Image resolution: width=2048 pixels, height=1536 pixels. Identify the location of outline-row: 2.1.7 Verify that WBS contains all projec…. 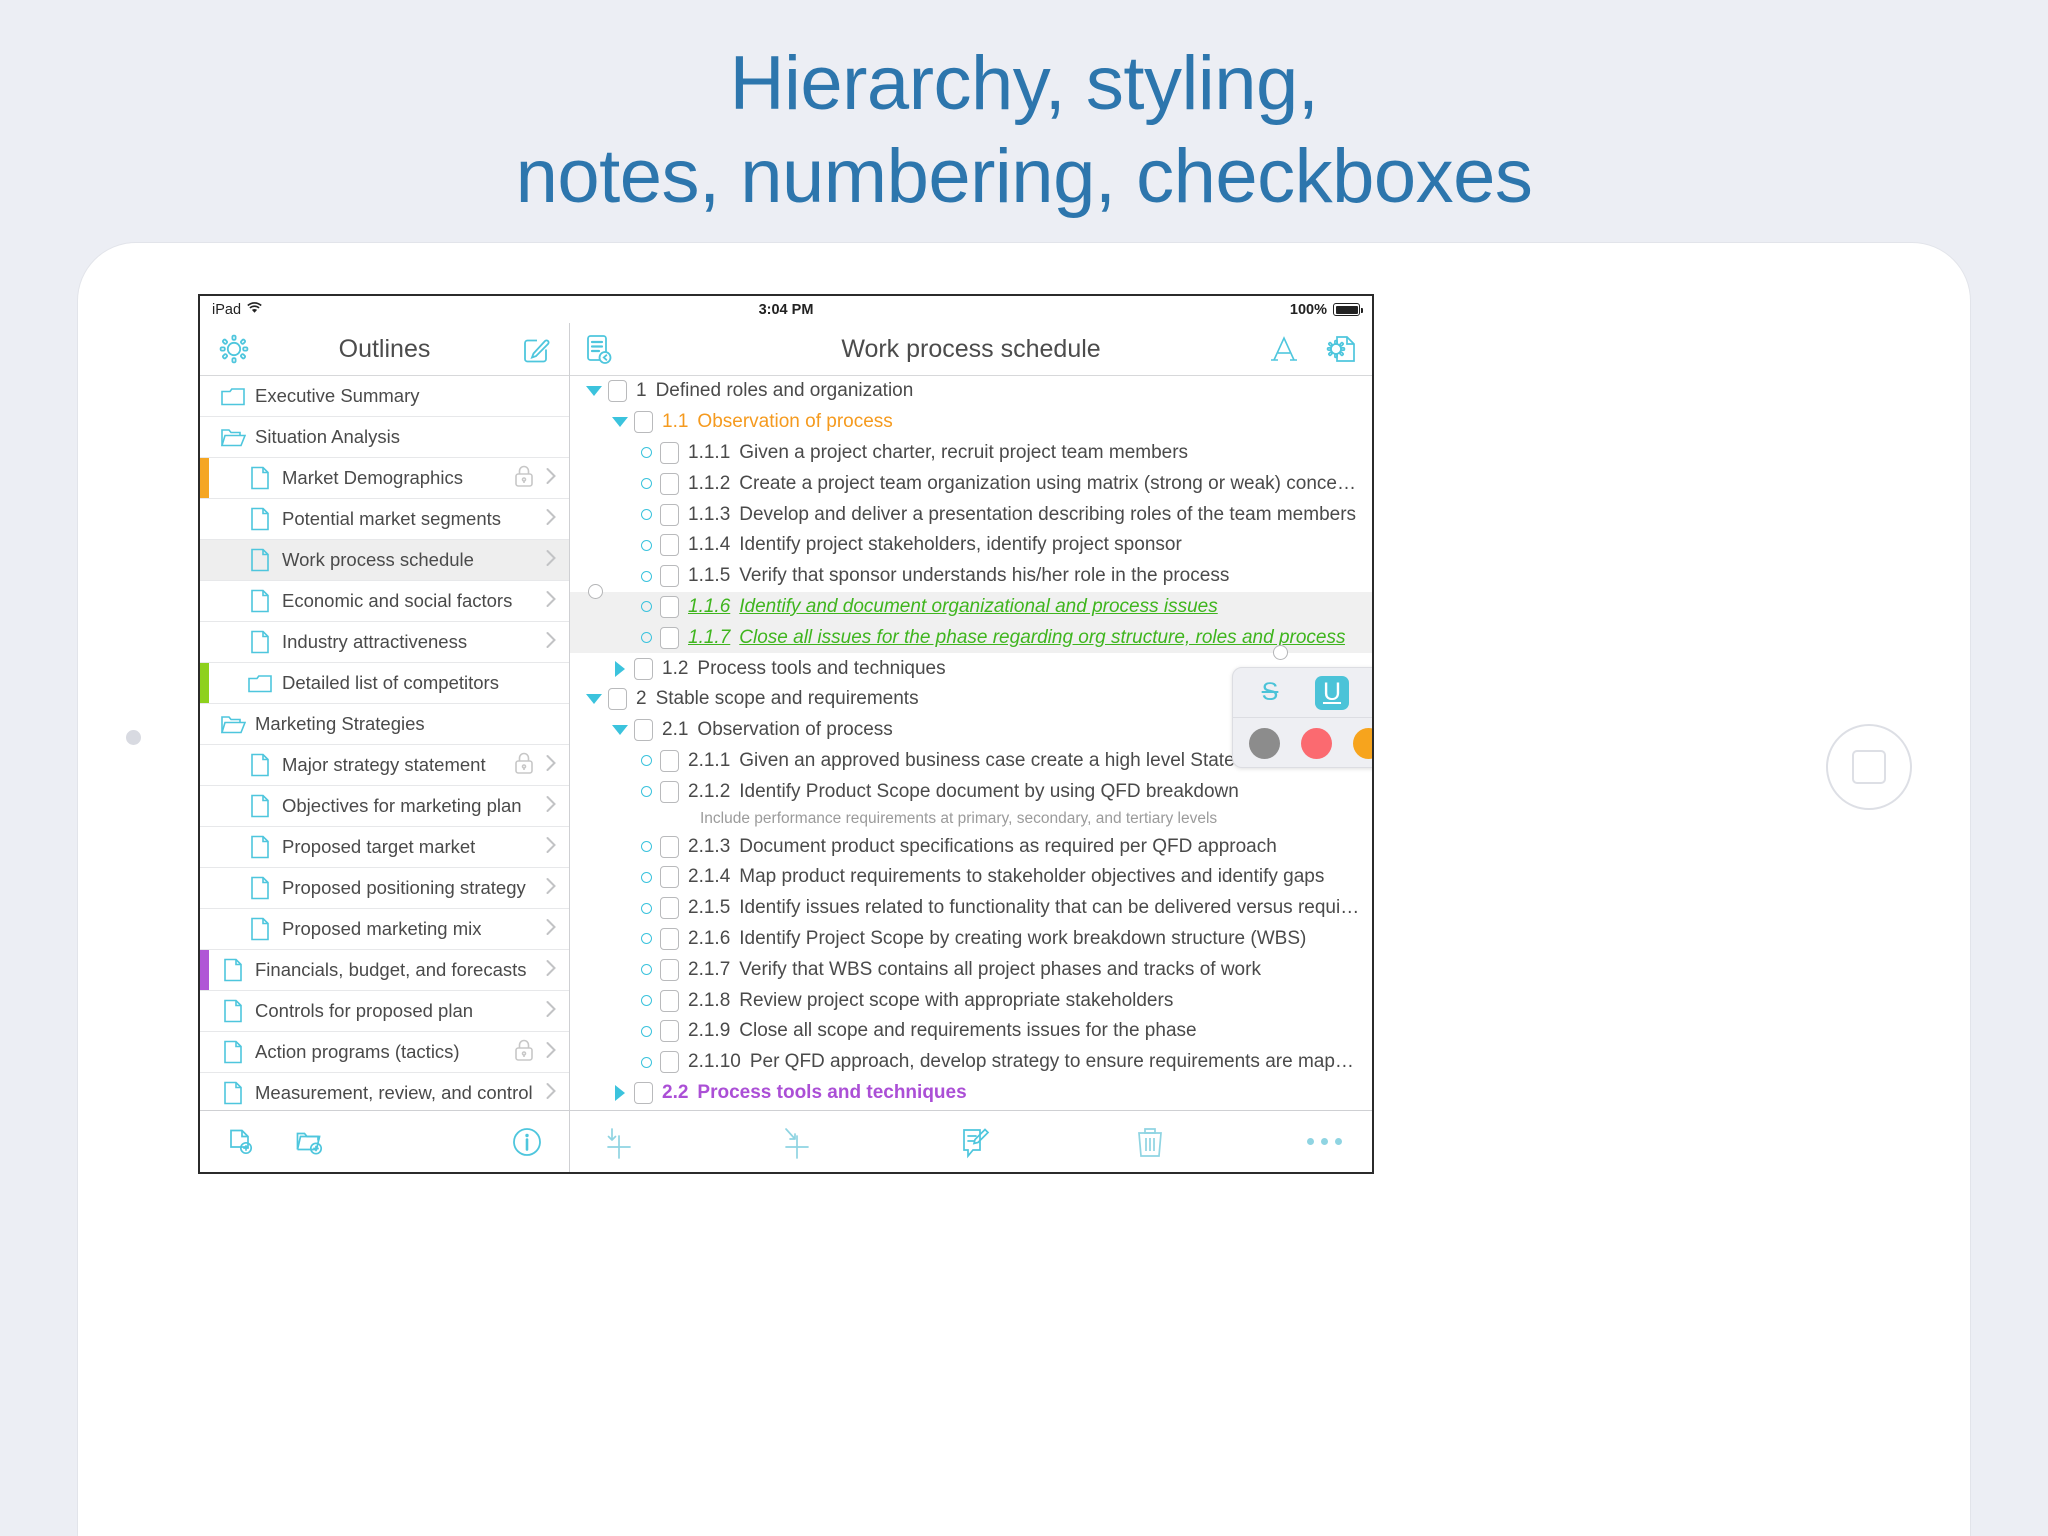
(971, 969).